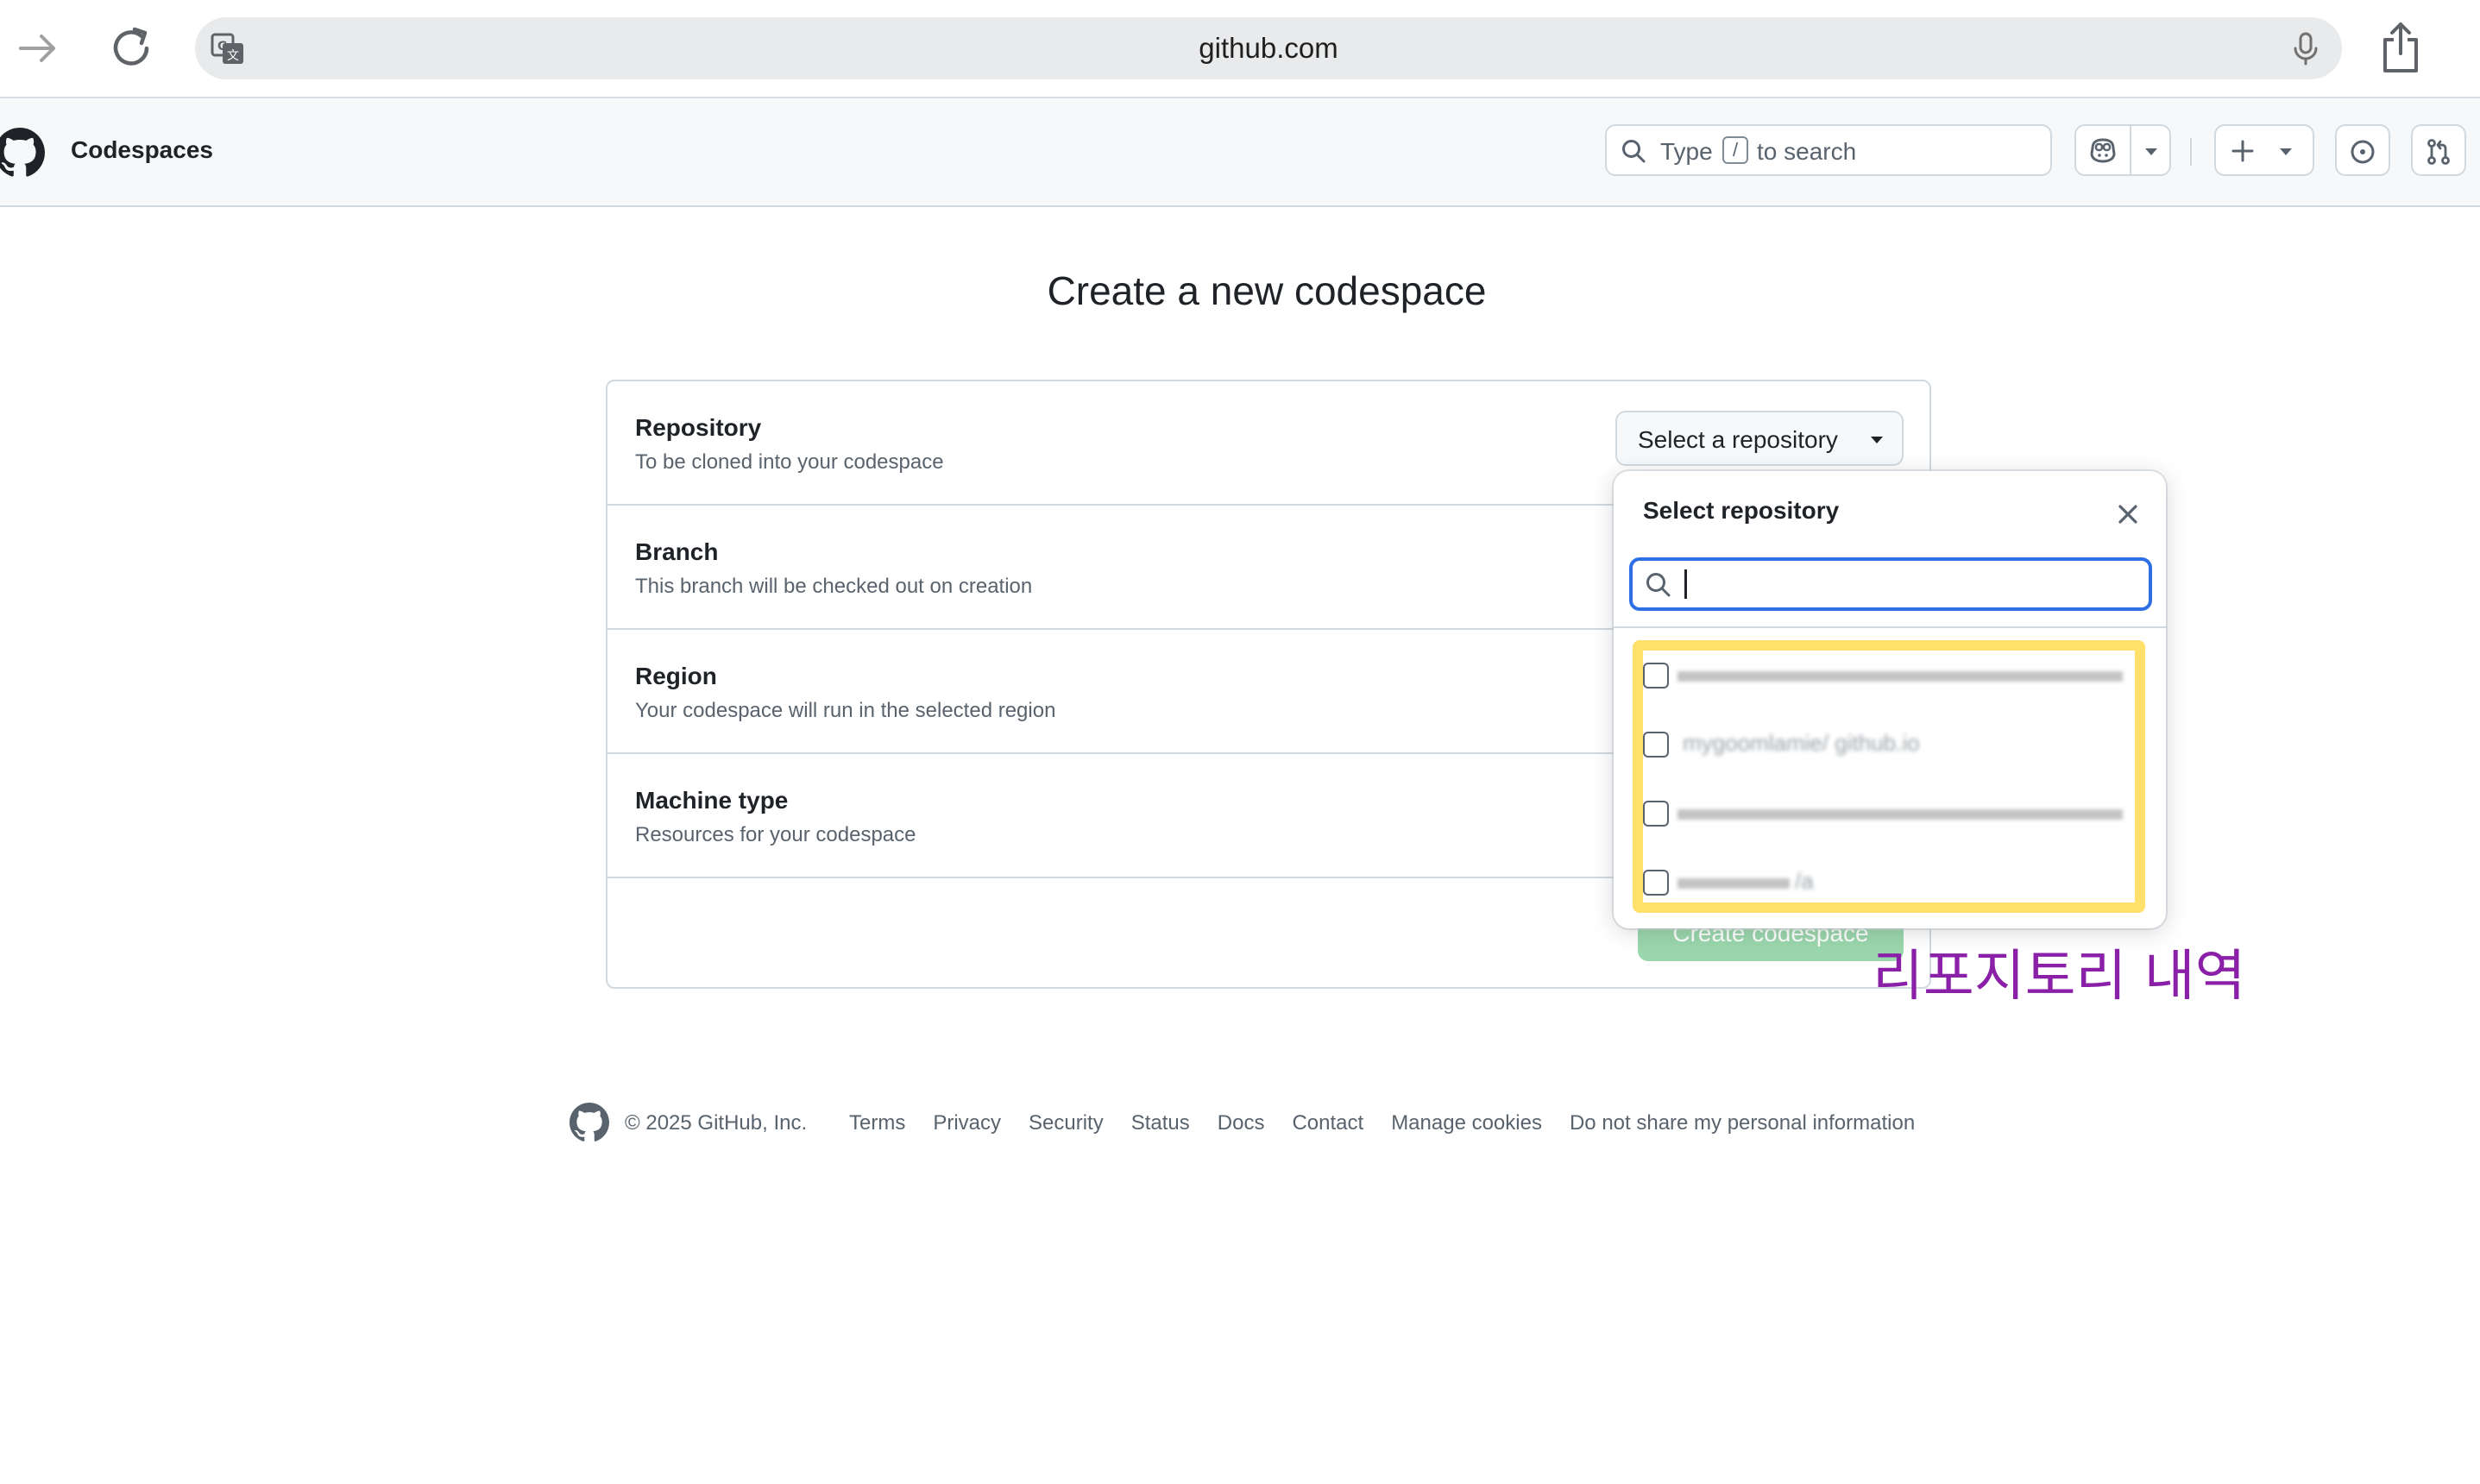  What do you see at coordinates (2122, 150) in the screenshot?
I see `copilot-button-group` at bounding box center [2122, 150].